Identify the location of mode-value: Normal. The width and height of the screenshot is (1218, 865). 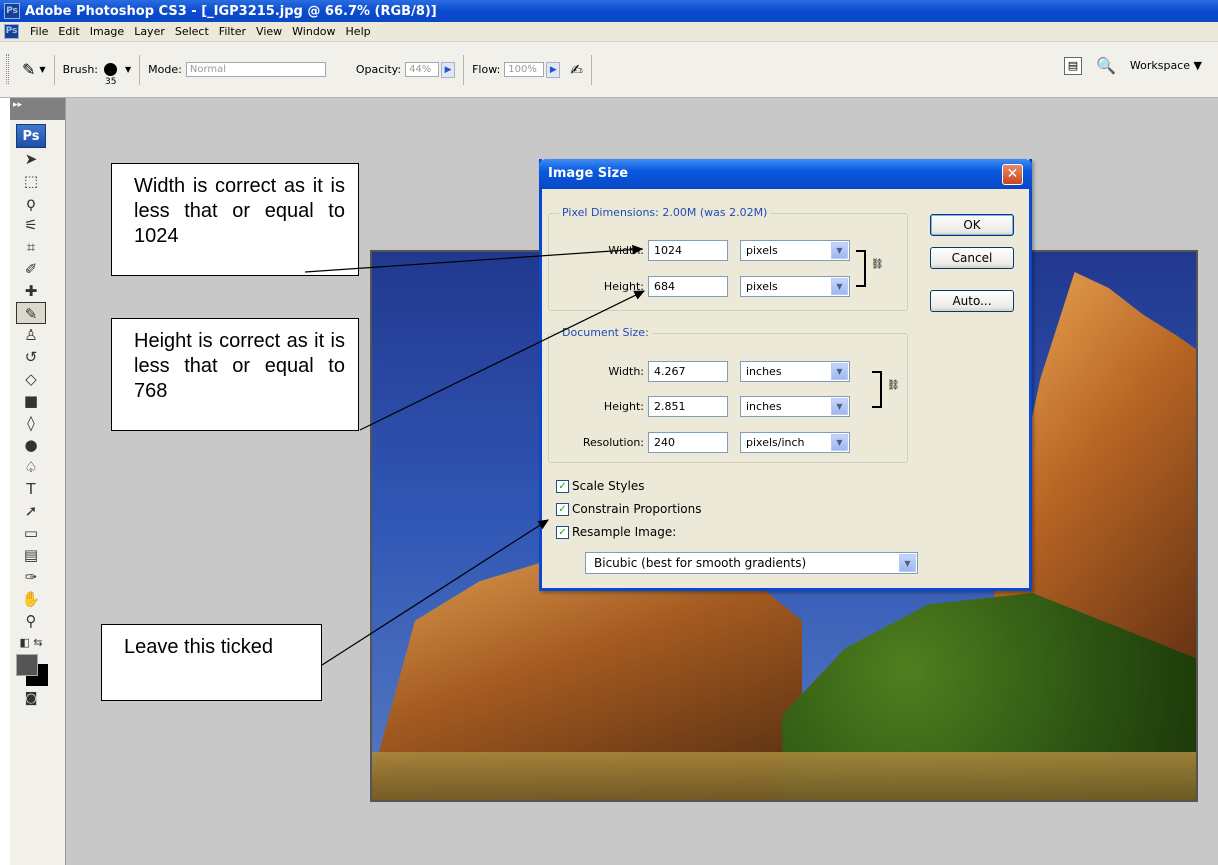
(208, 69).